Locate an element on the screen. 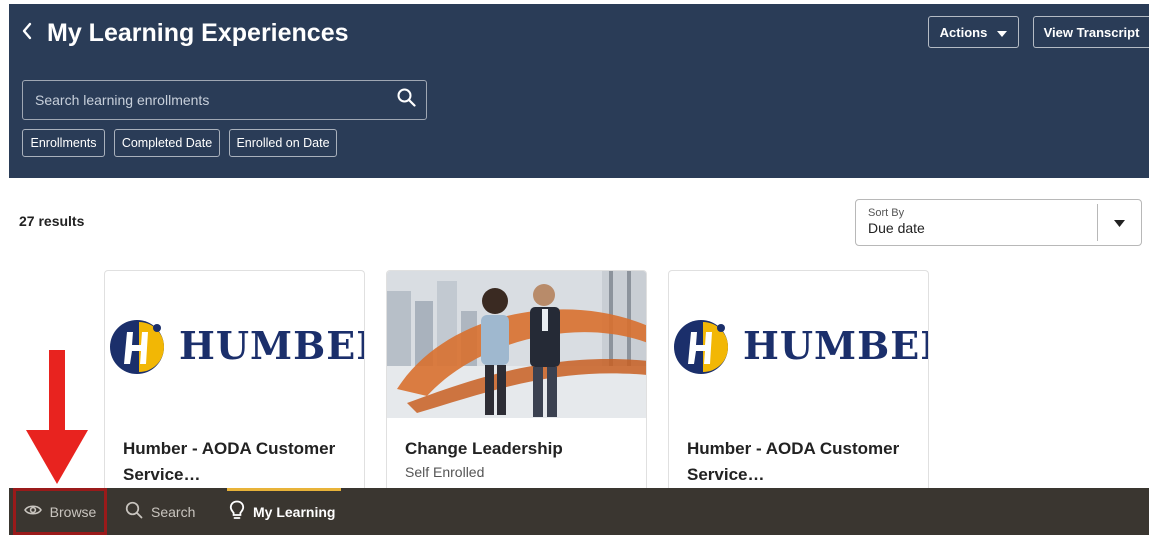 The width and height of the screenshot is (1149, 535). view-transcript-button: View Transcript is located at coordinates (1091, 32).